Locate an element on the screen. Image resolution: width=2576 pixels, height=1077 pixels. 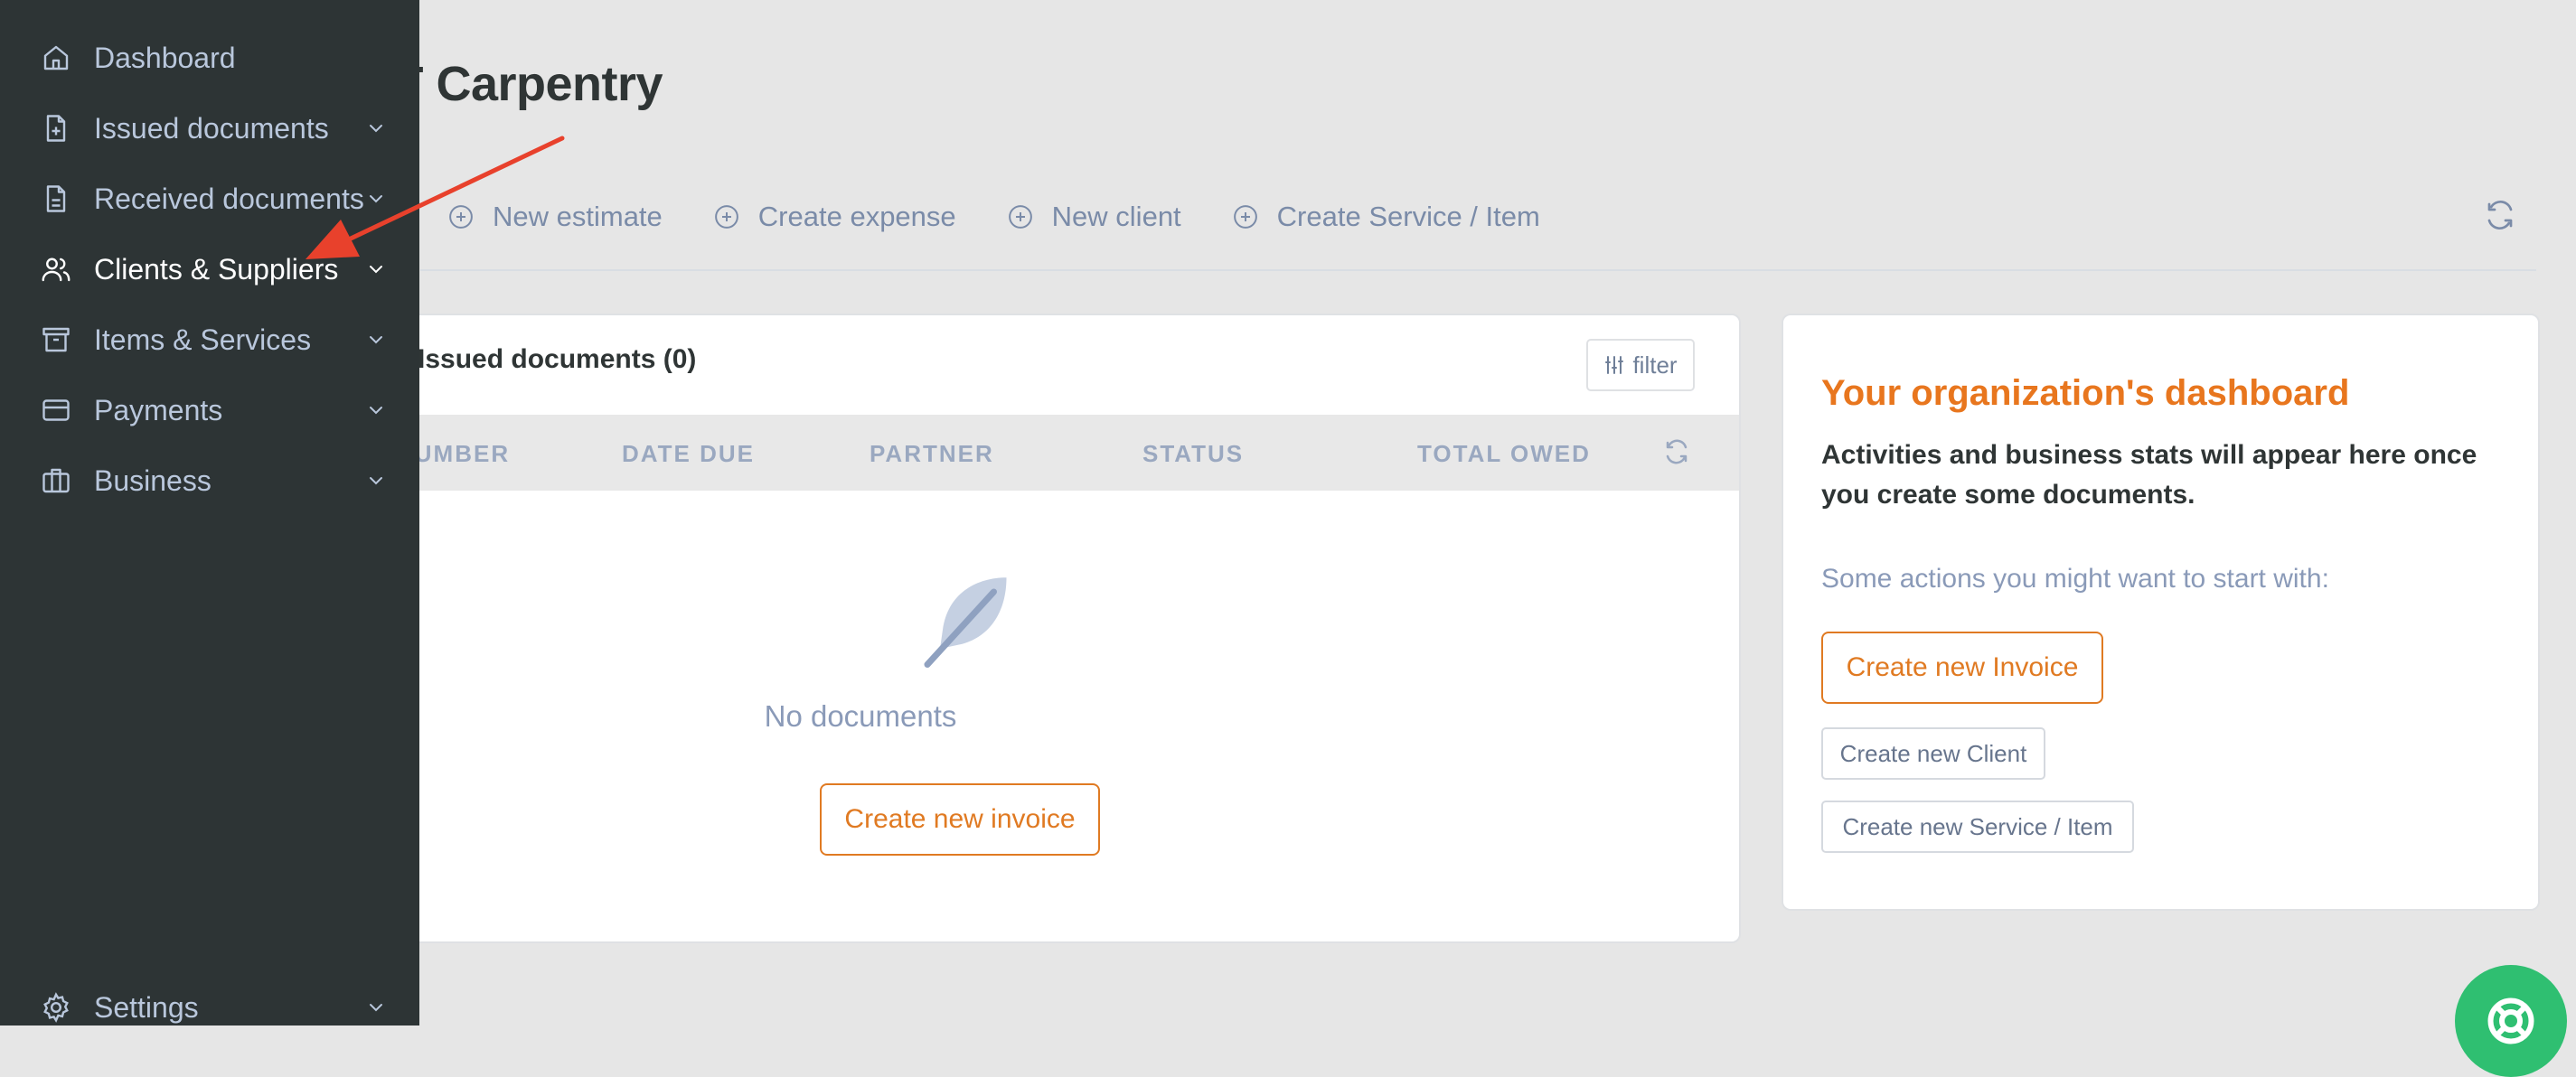
sidebar-item-issued-documents: Issued documents is located at coordinates (210, 129).